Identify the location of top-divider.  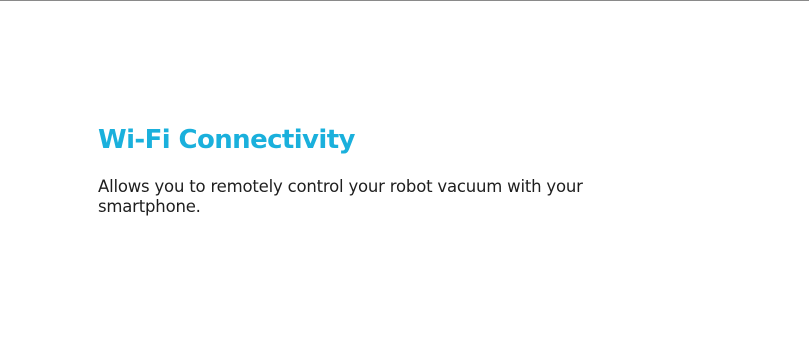
(404, 0).